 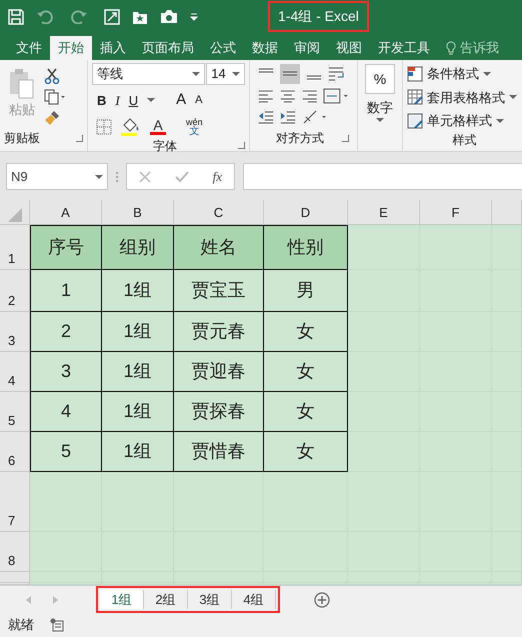 I want to click on ribbon-tab: 插入, so click(x=113, y=48).